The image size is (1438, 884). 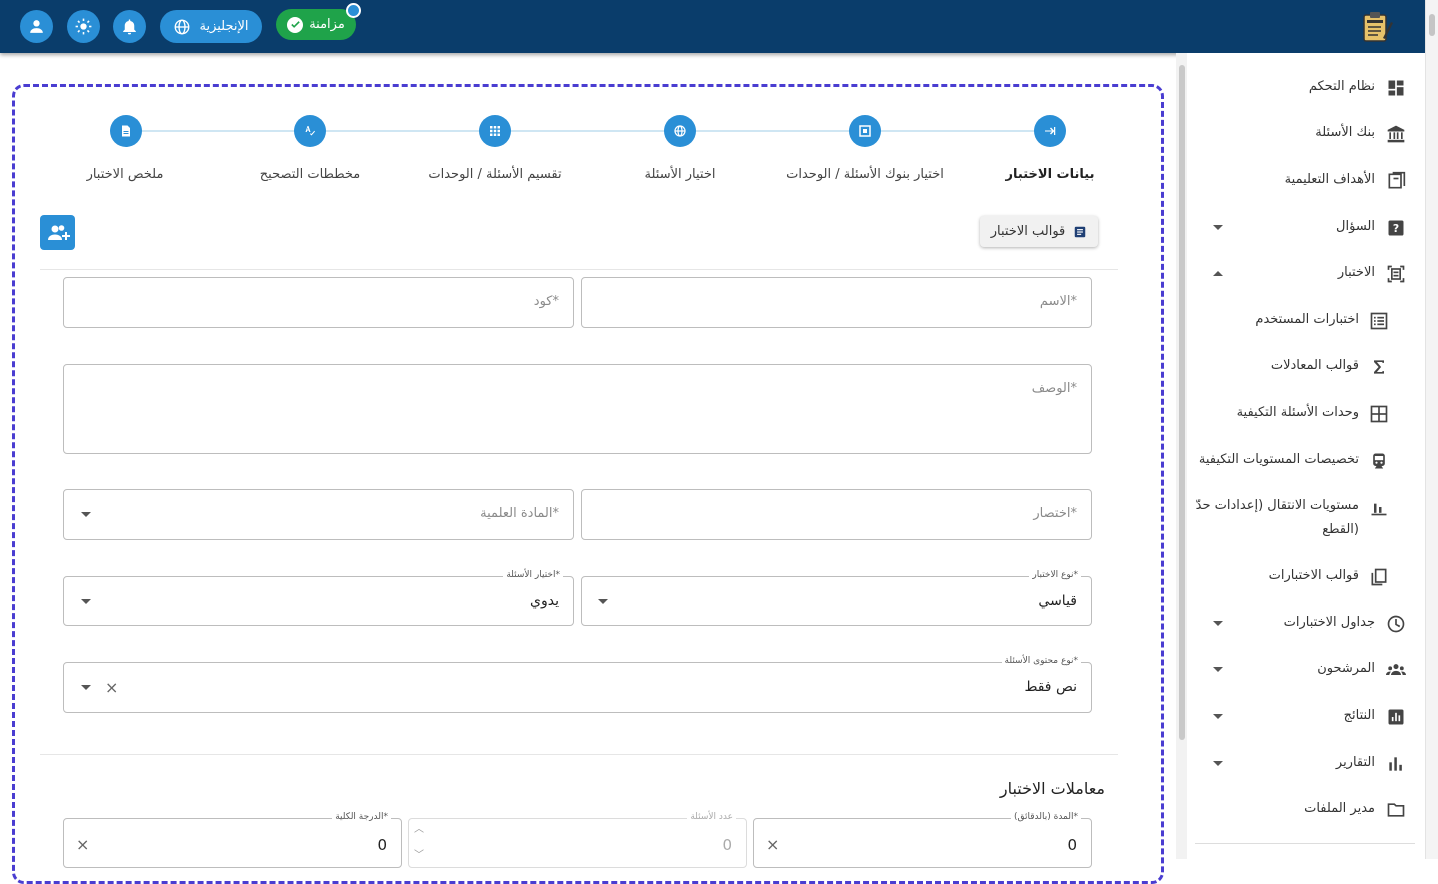 What do you see at coordinates (1050, 687) in the screenshot?
I see `content-type-value: نص فقط` at bounding box center [1050, 687].